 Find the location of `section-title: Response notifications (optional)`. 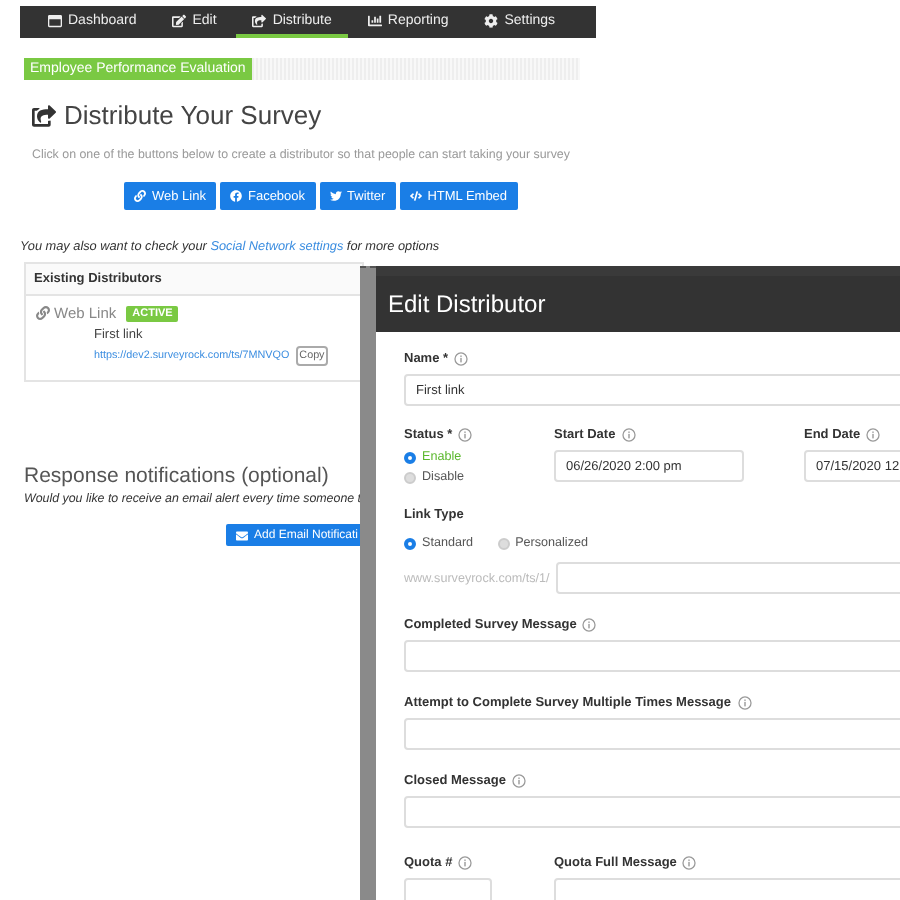

section-title: Response notifications (optional) is located at coordinates (176, 476).